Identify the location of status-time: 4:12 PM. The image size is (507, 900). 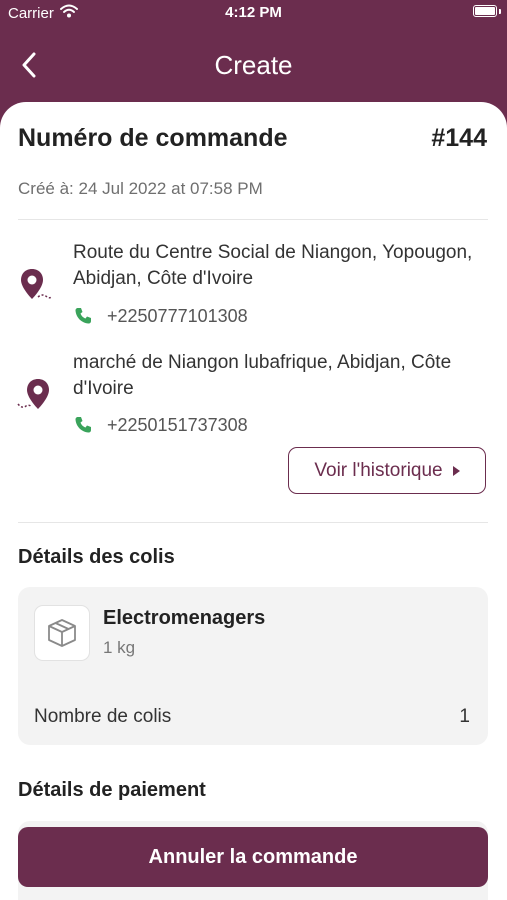
(253, 12).